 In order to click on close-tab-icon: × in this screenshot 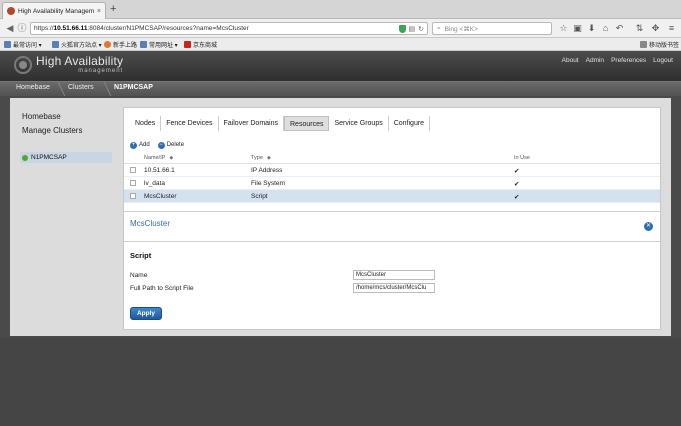, I will do `click(99, 11)`.